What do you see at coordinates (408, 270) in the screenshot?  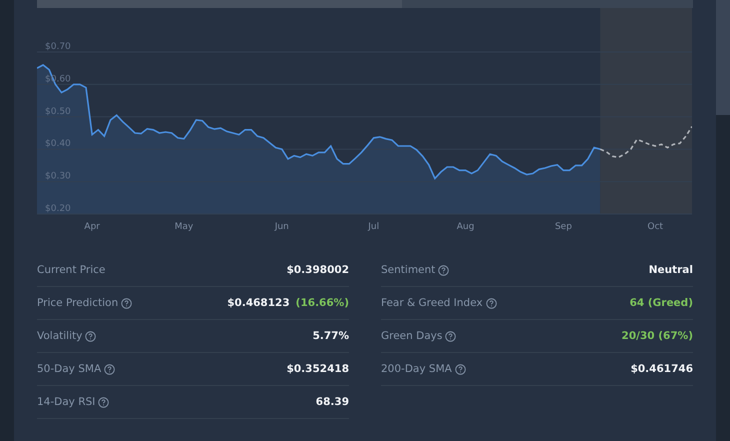 I see `stat-label: Sentiment` at bounding box center [408, 270].